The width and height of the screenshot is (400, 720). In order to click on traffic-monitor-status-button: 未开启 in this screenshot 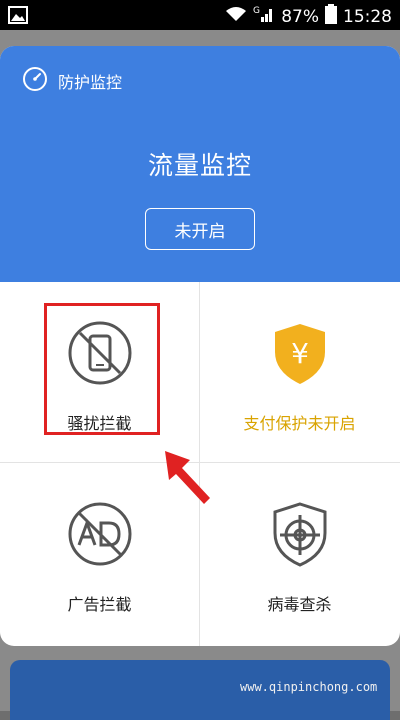, I will do `click(200, 229)`.